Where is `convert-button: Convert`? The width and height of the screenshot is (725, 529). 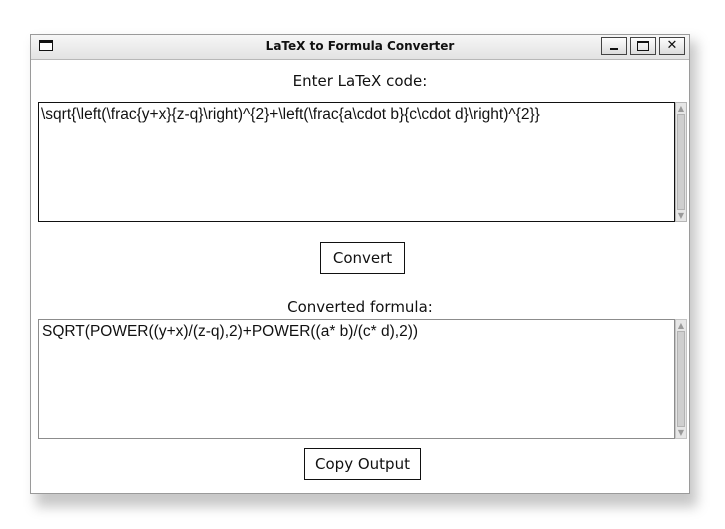
convert-button: Convert is located at coordinates (362, 258).